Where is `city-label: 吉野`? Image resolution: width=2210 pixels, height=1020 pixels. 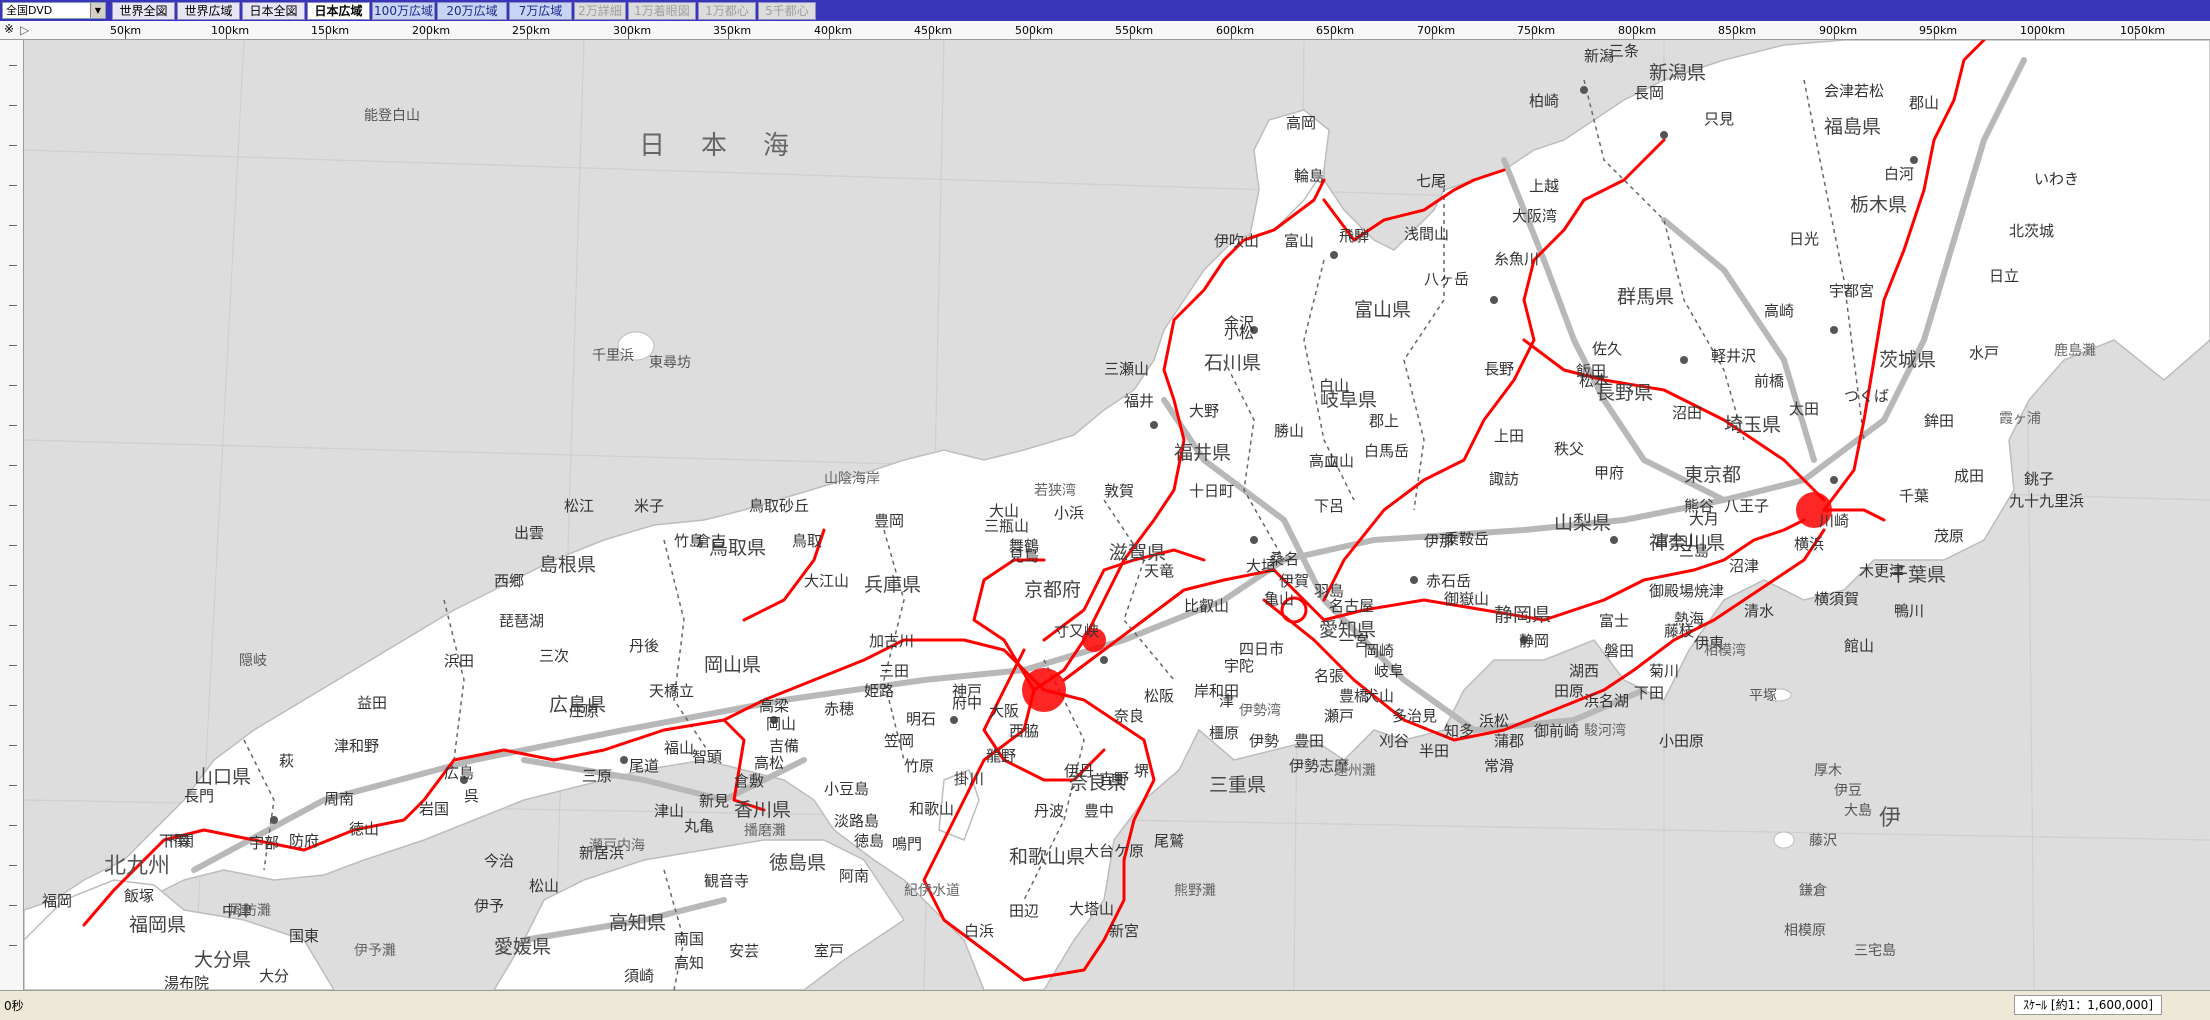
city-label: 吉野 is located at coordinates (1114, 779).